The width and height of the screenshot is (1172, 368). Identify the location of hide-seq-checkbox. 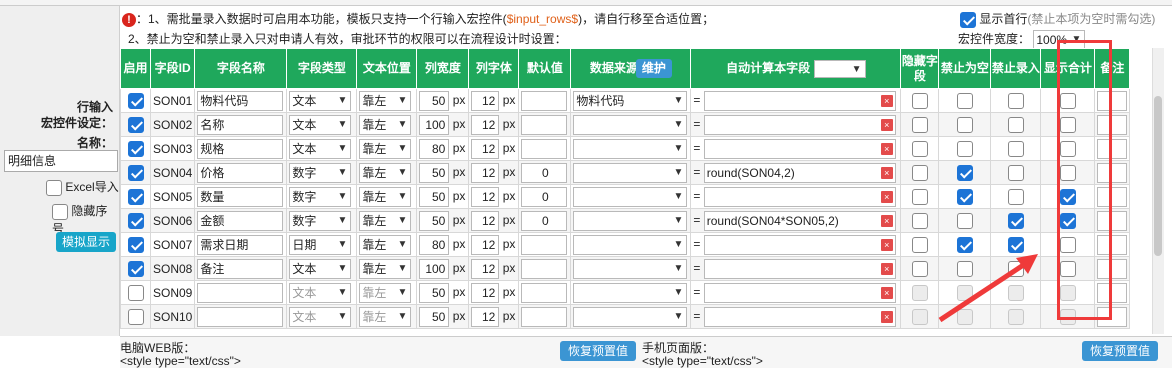
(60, 211).